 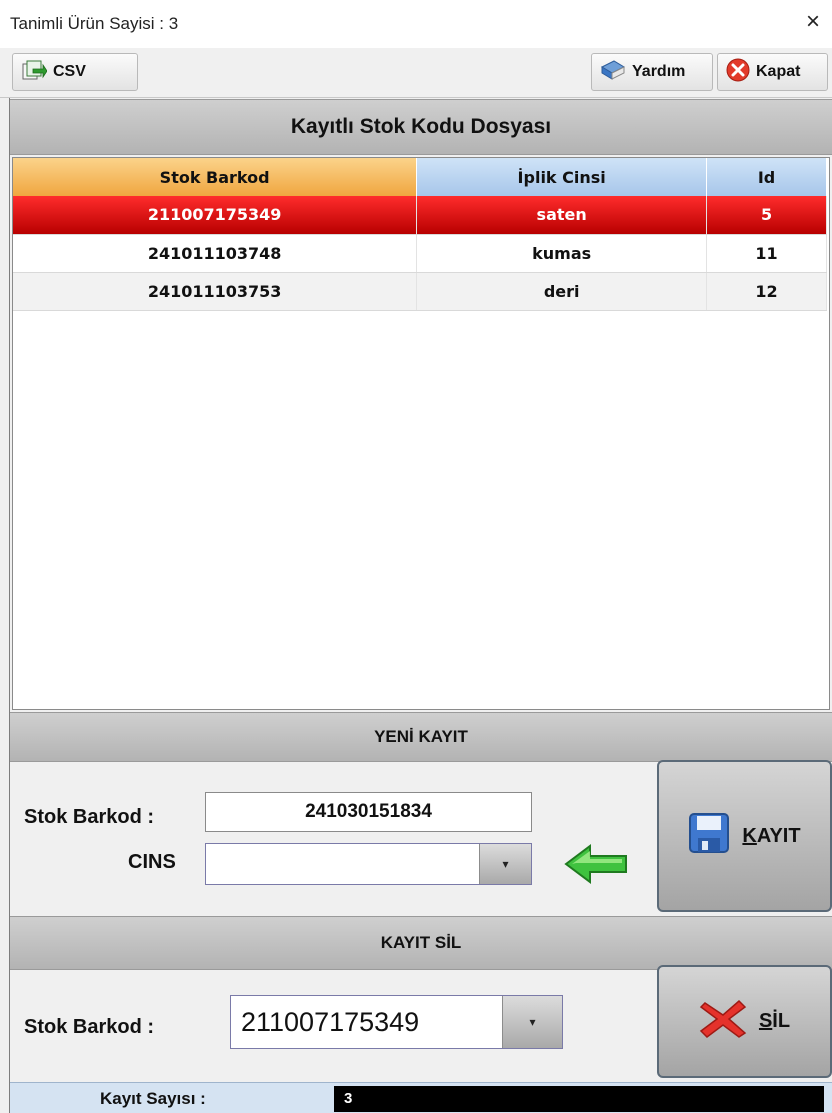 I want to click on stock-file-title: Kayıtlı Stok Kodu Dosyası, so click(x=421, y=126).